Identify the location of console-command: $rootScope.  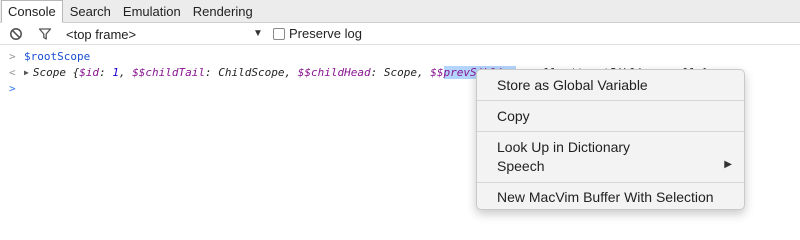
(57, 56).